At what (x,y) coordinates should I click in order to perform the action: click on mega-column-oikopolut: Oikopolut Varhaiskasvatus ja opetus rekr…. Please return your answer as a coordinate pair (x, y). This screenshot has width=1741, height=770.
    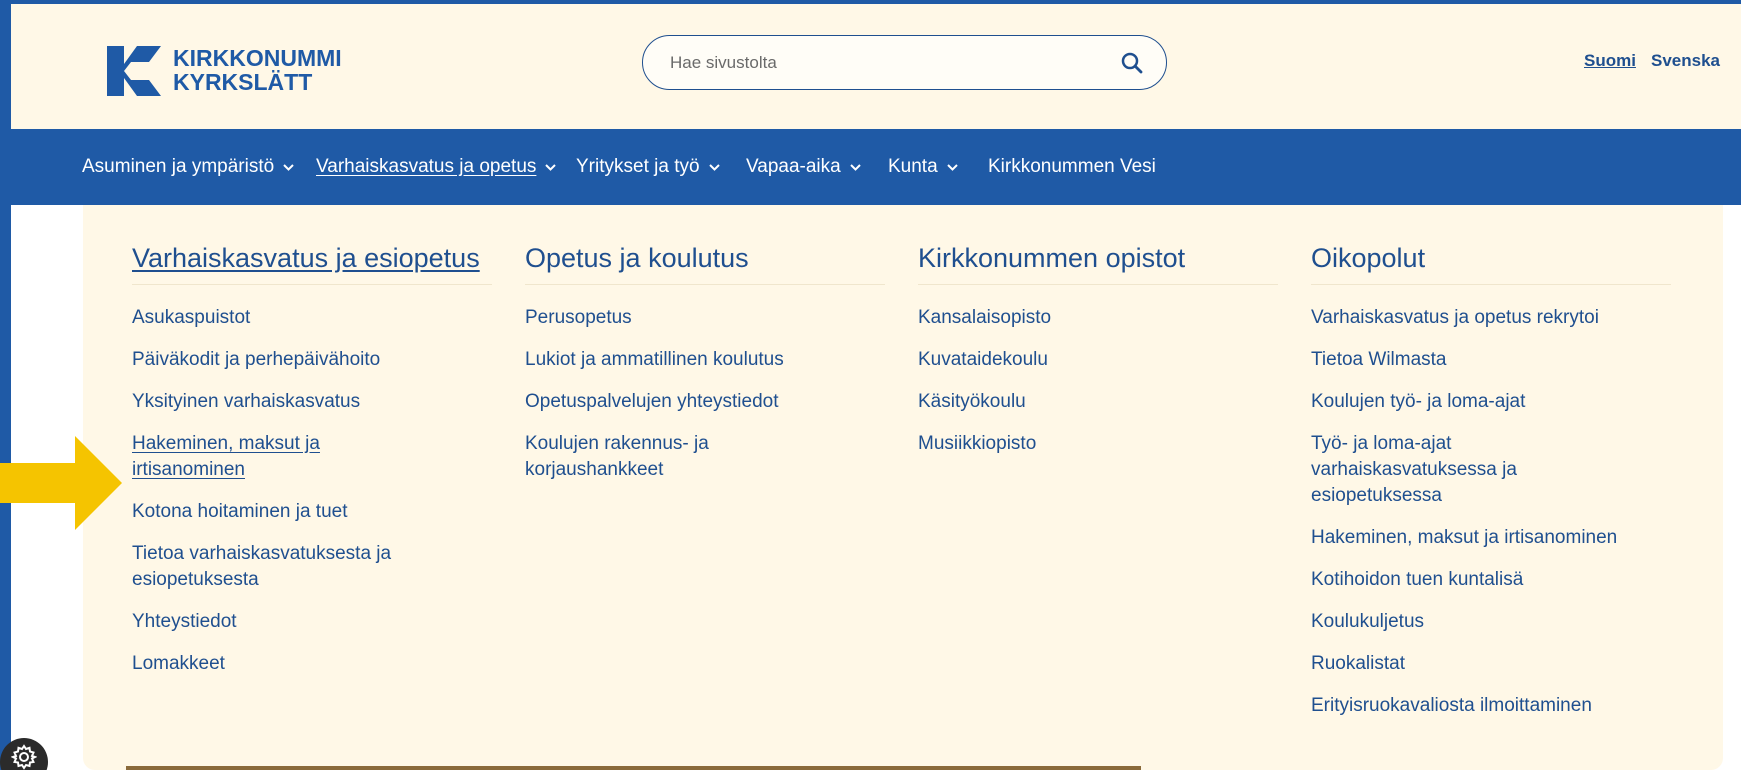
    Looking at the image, I should click on (1491, 490).